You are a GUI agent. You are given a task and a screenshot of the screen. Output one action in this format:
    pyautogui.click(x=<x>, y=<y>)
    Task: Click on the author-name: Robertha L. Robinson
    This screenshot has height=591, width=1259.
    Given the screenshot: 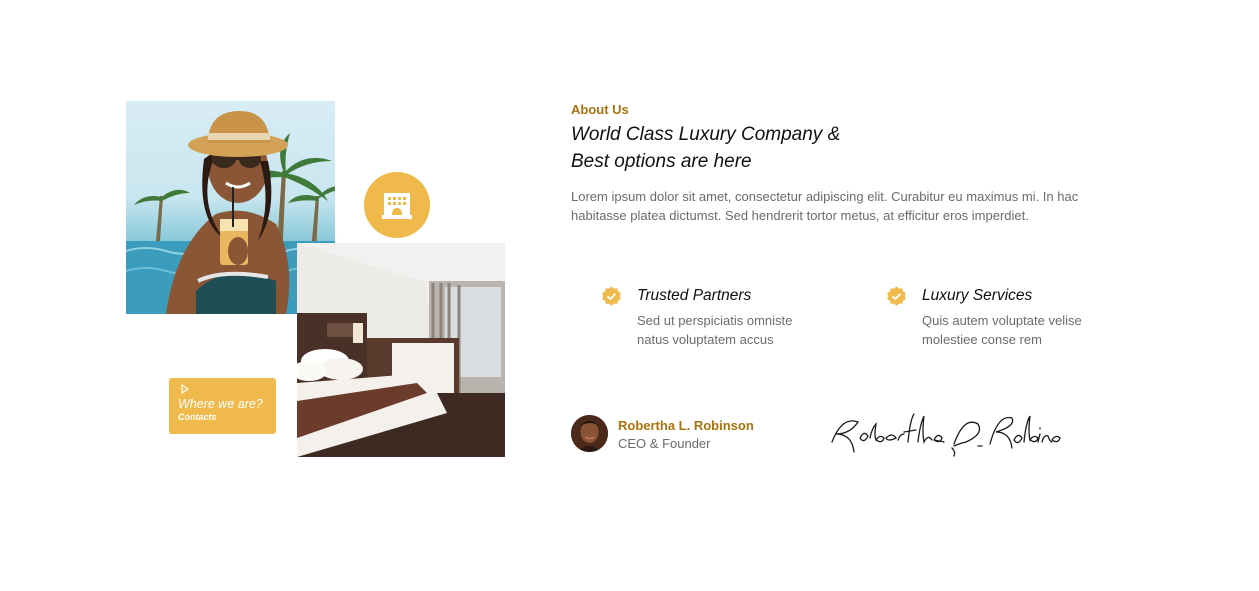 What is the action you would take?
    pyautogui.click(x=686, y=425)
    